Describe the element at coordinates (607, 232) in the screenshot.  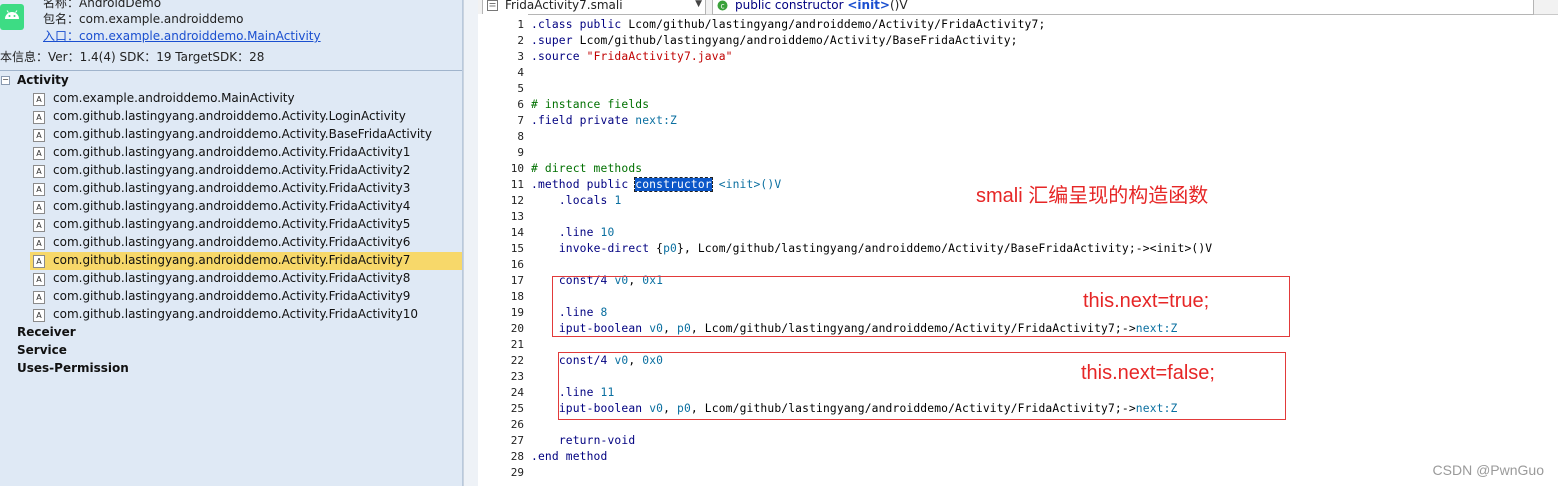
I see `code-token: 10` at that location.